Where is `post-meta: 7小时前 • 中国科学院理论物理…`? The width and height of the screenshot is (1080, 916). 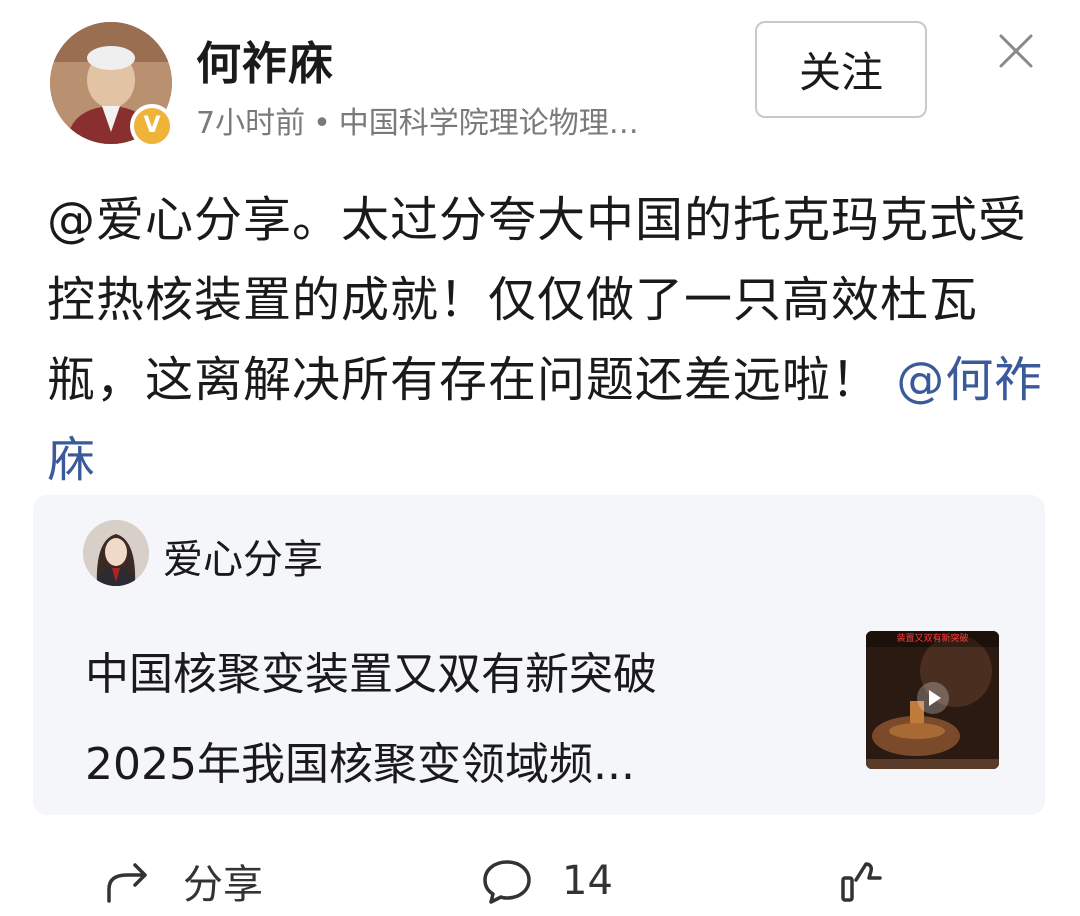 post-meta: 7小时前 • 中国科学院理论物理… is located at coordinates (417, 124).